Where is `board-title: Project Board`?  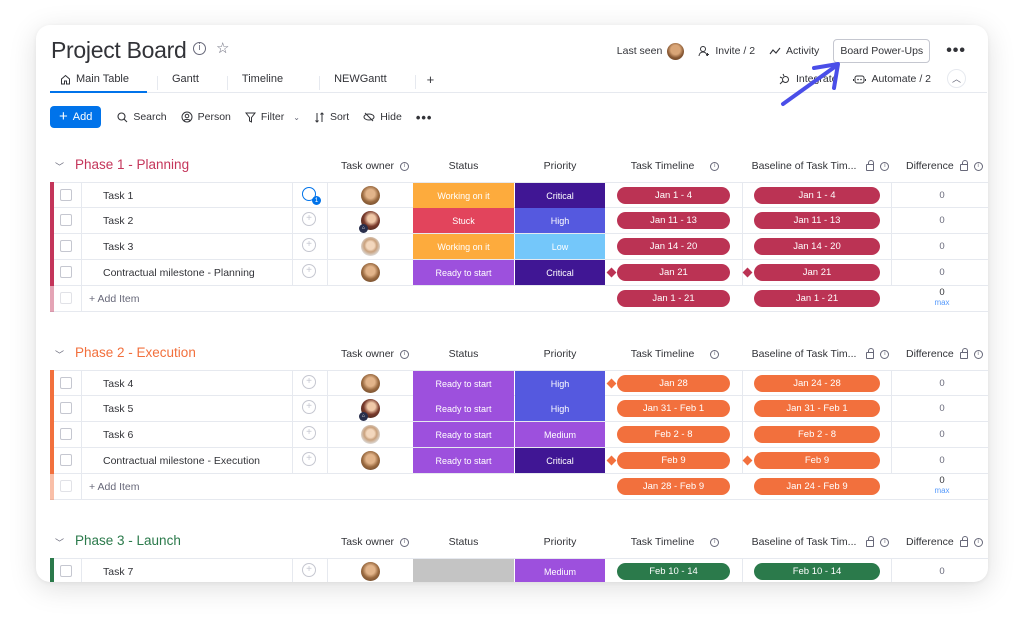
board-title: Project Board is located at coordinates (119, 50).